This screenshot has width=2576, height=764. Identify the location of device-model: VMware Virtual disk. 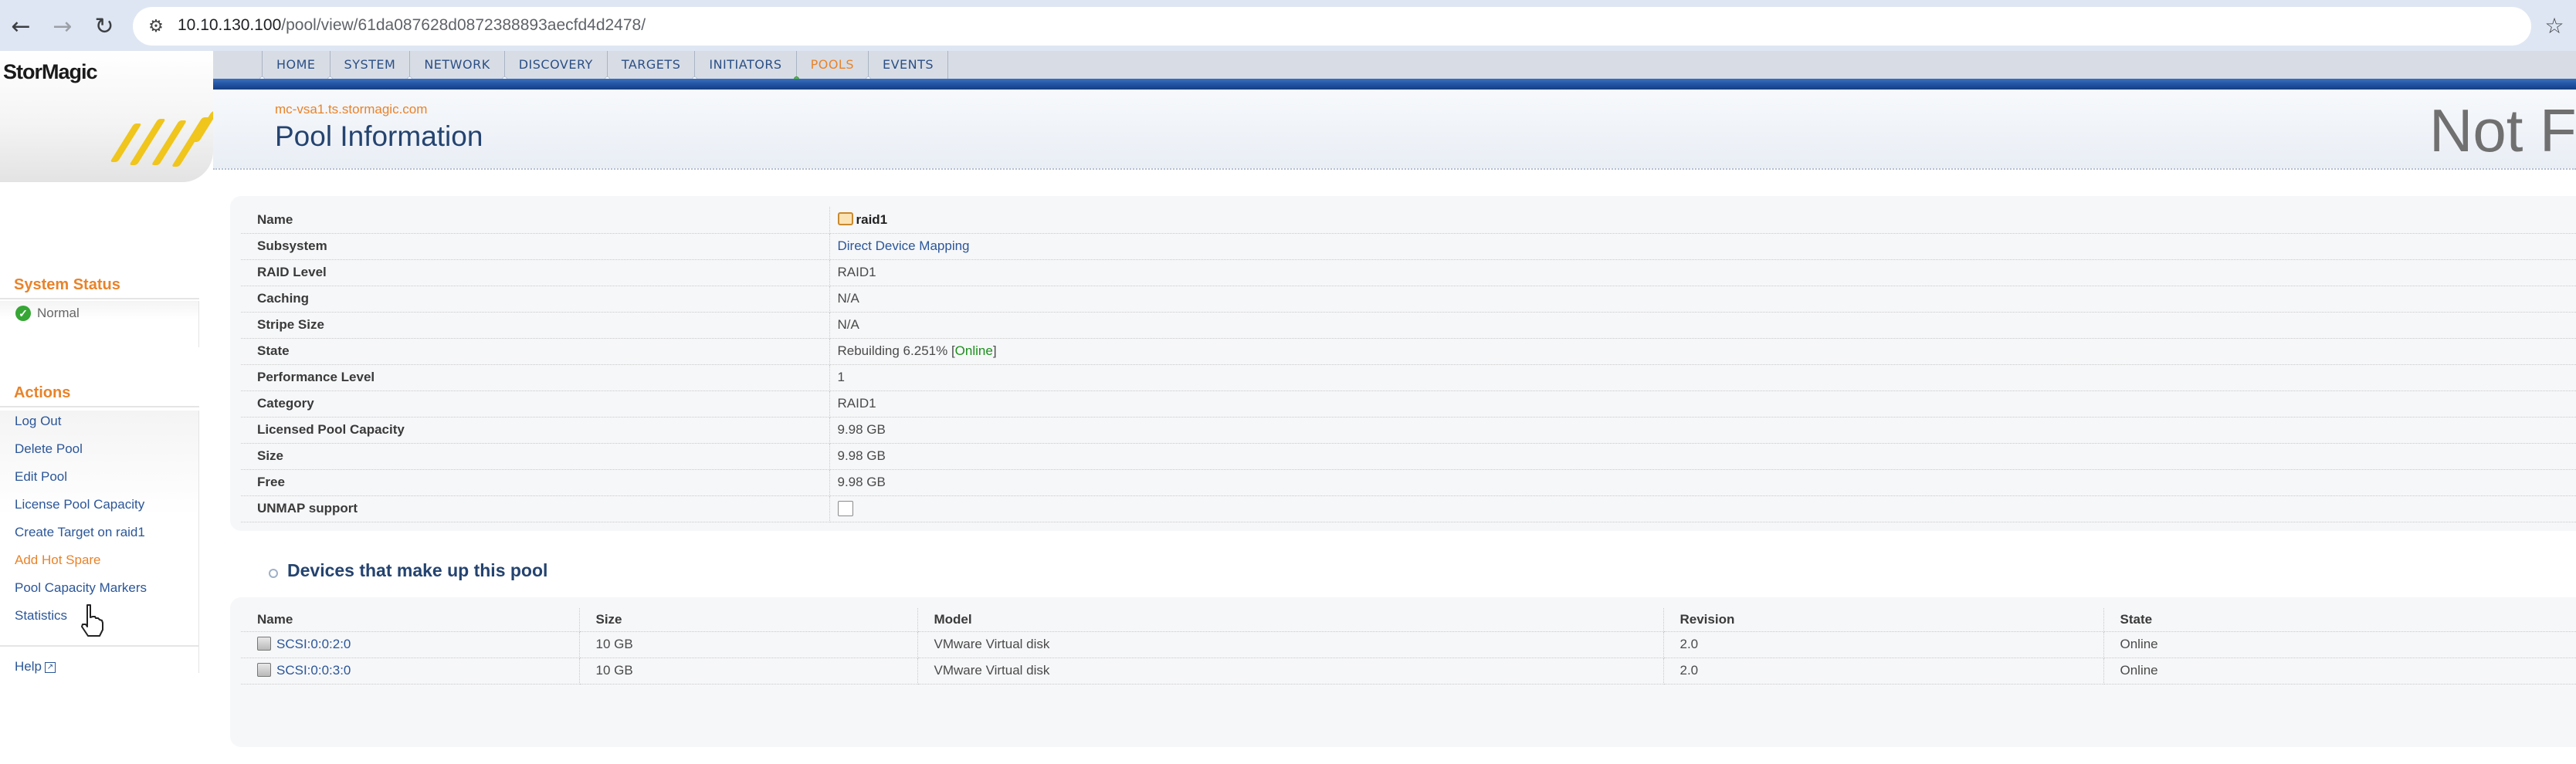
(1290, 644).